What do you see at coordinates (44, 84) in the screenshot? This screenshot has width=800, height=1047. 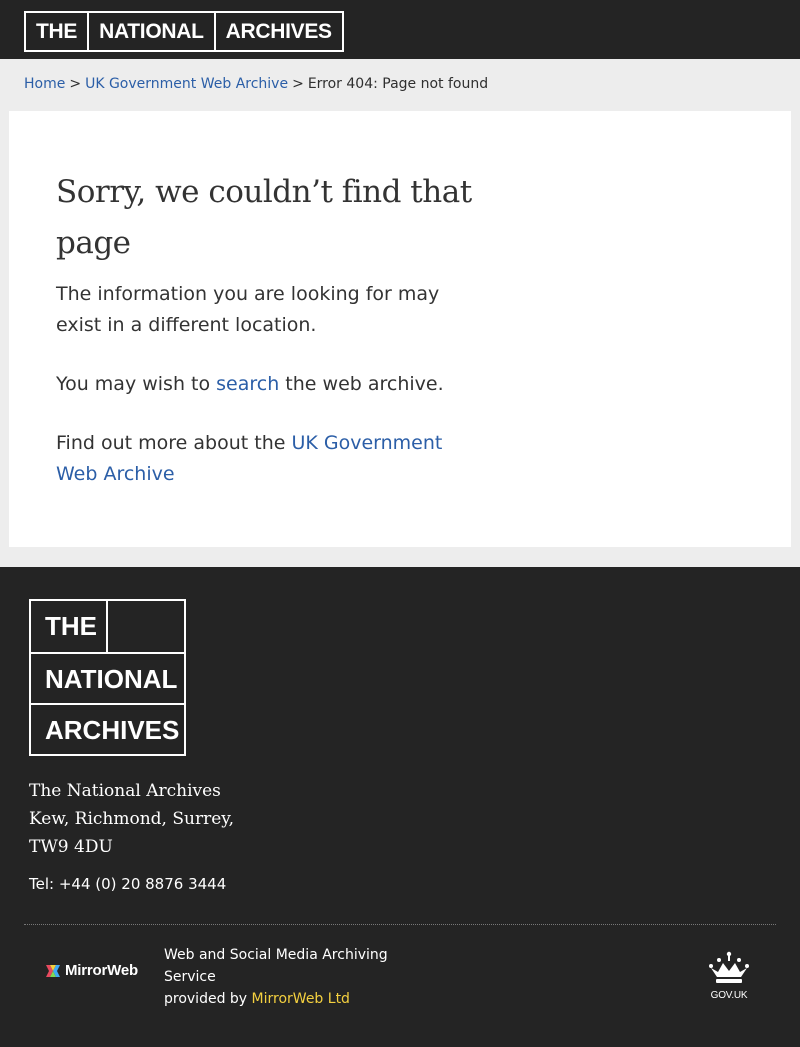 I see `breadcrumb-home-link: Home` at bounding box center [44, 84].